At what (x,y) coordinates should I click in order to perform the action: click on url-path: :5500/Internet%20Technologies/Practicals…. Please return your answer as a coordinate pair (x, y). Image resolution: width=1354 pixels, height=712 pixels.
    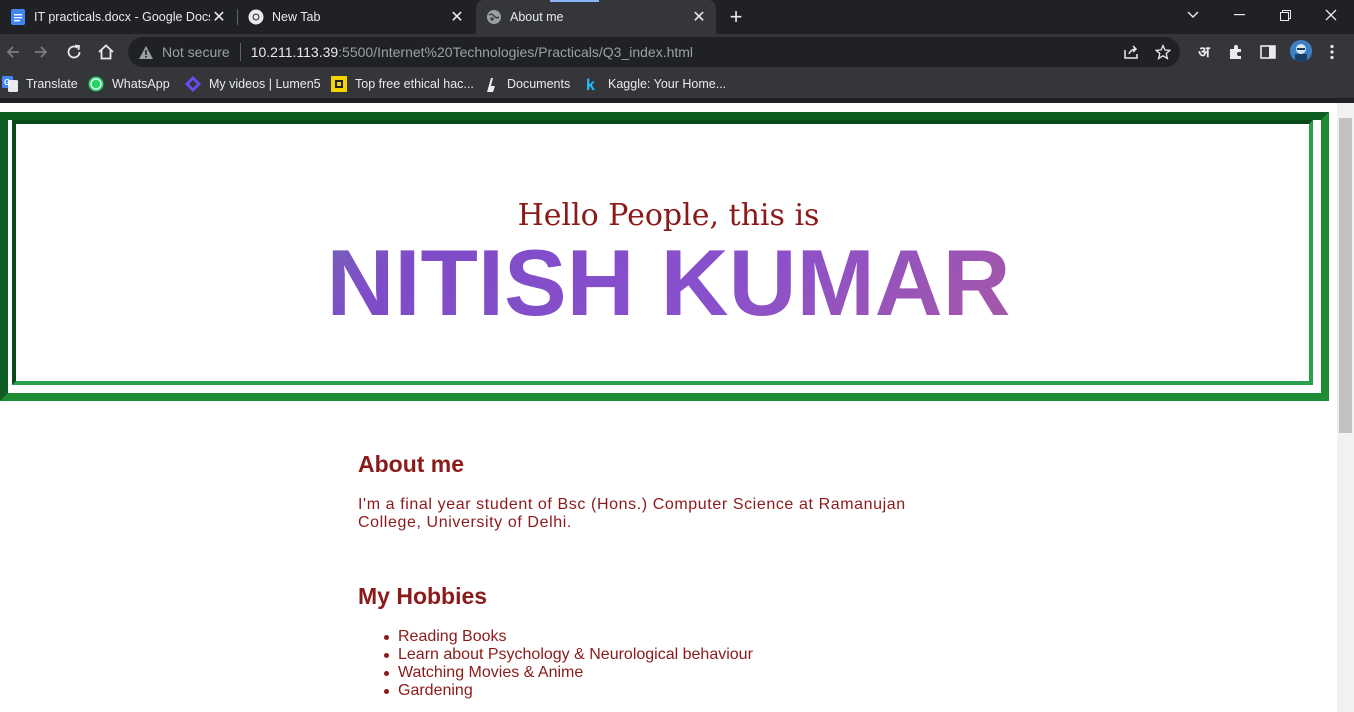
    Looking at the image, I should click on (516, 52).